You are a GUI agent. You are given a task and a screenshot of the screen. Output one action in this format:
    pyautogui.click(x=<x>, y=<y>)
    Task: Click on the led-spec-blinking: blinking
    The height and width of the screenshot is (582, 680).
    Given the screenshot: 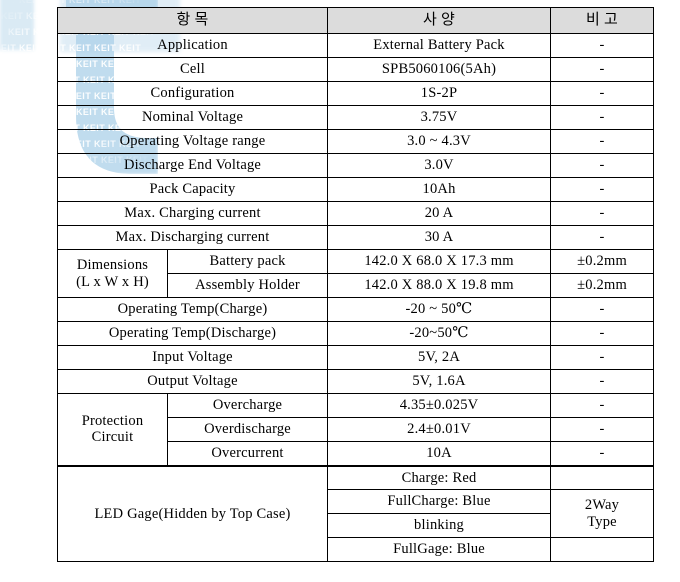 What is the action you would take?
    pyautogui.click(x=439, y=525)
    